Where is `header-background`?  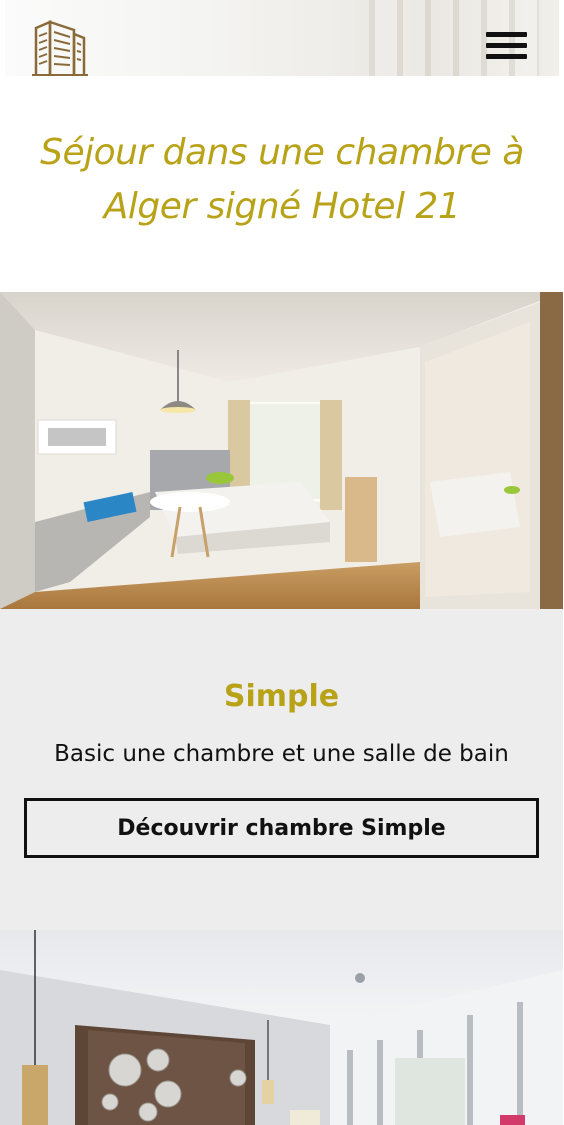
header-background is located at coordinates (282, 38).